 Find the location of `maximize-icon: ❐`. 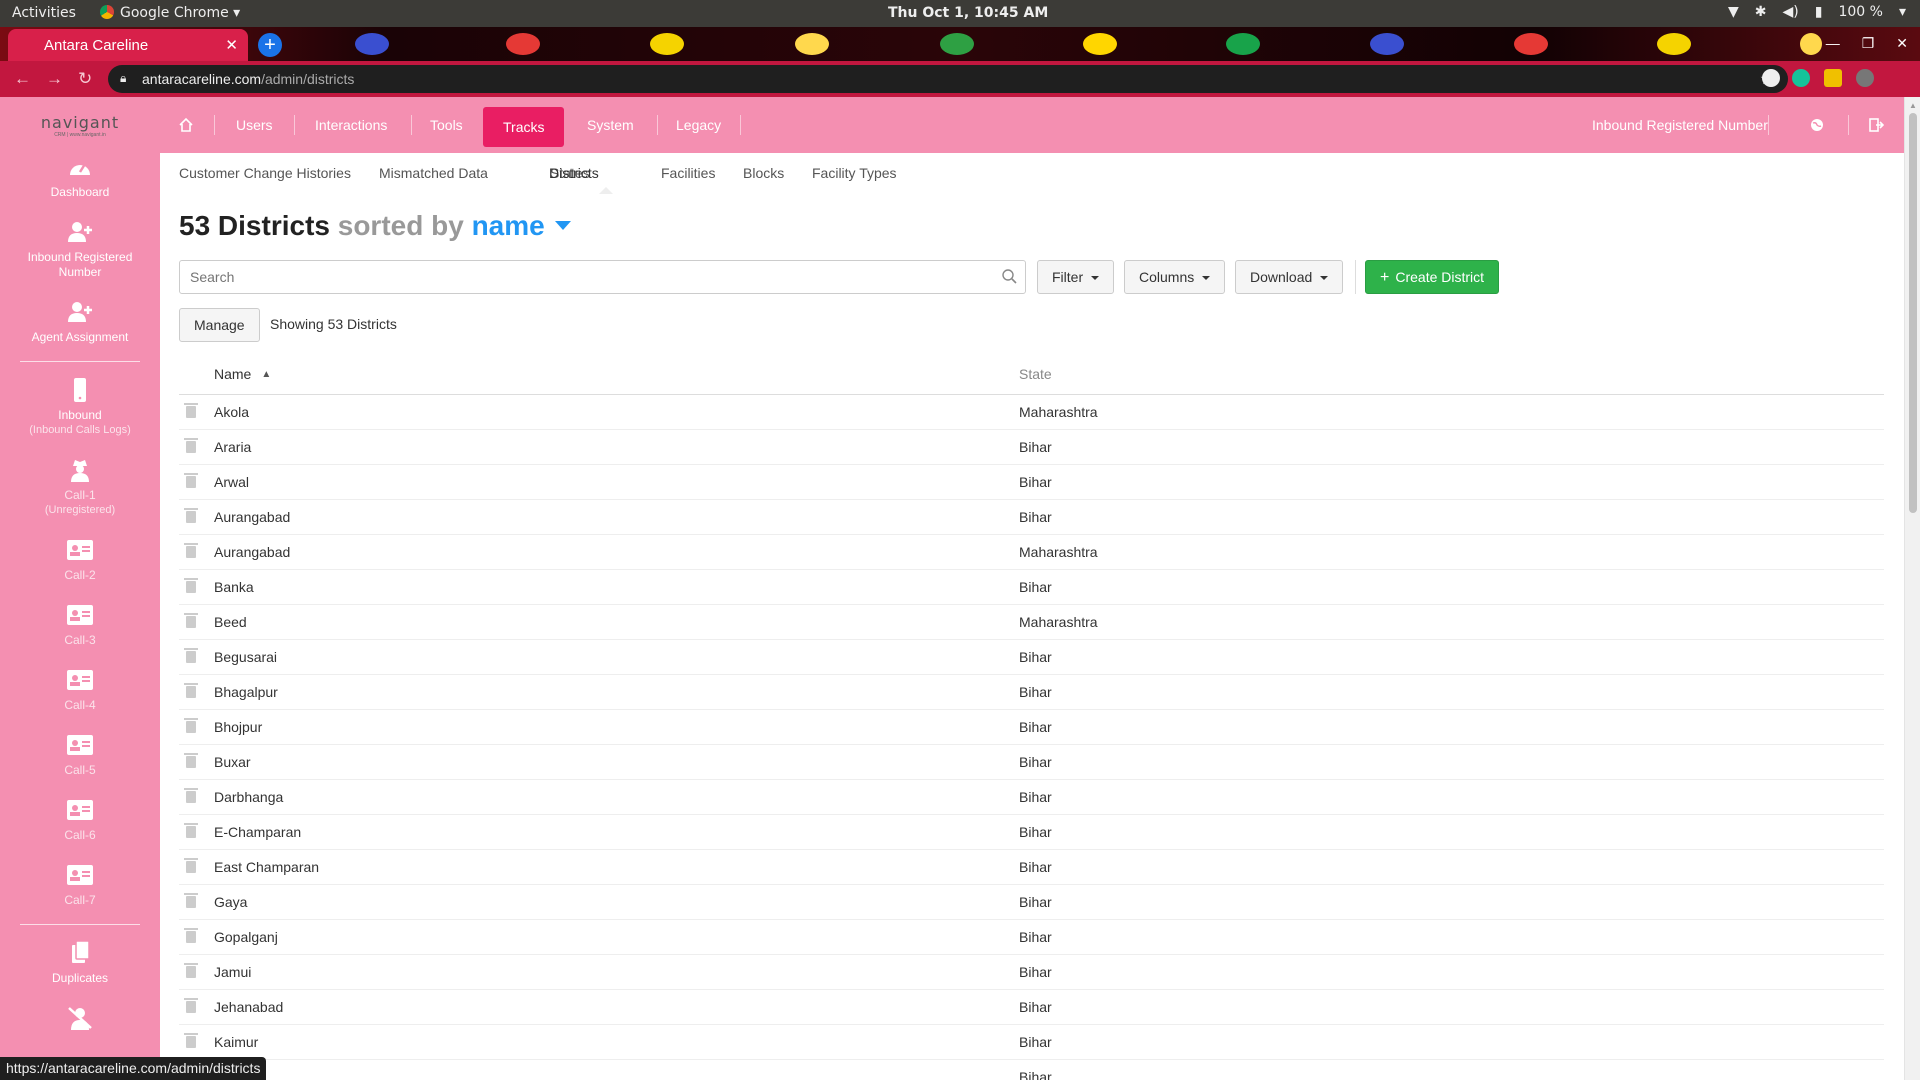

maximize-icon: ❐ is located at coordinates (1868, 43).